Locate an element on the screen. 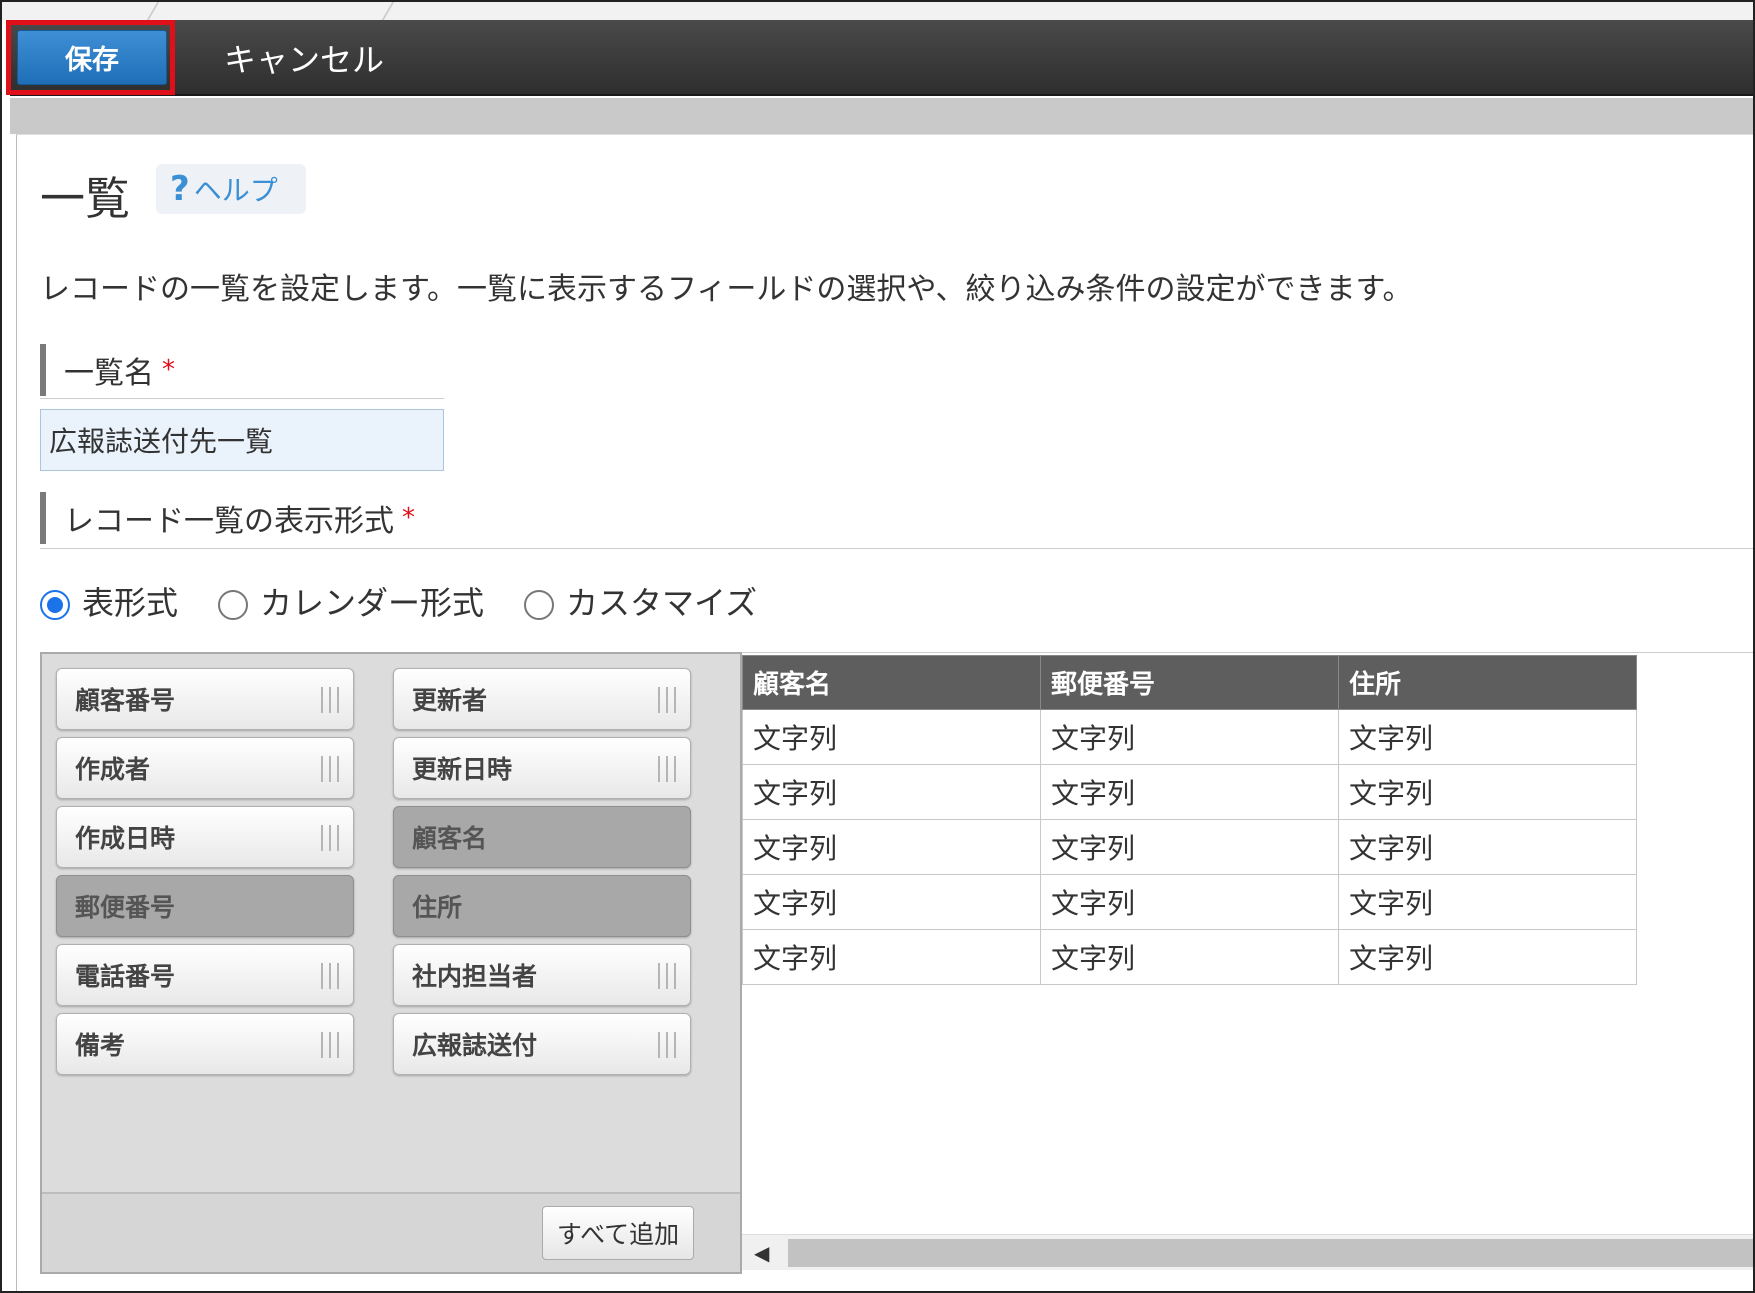  field-chip-label: 作成者 is located at coordinates (113, 769).